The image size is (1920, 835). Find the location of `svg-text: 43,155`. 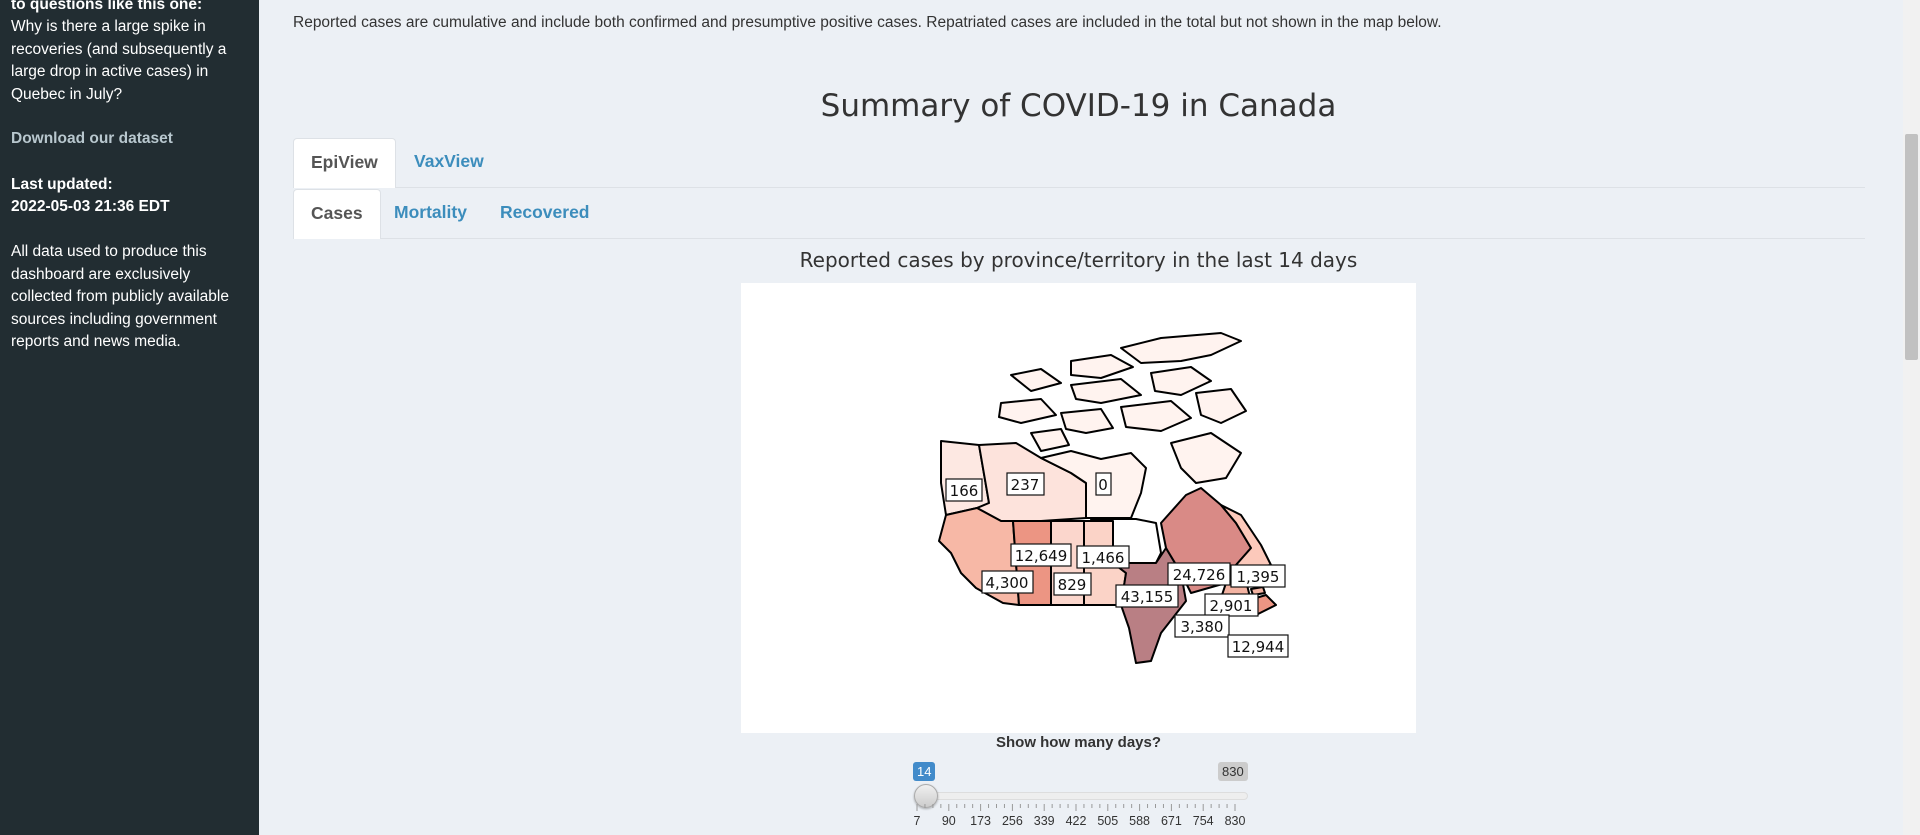

svg-text: 43,155 is located at coordinates (1147, 597).